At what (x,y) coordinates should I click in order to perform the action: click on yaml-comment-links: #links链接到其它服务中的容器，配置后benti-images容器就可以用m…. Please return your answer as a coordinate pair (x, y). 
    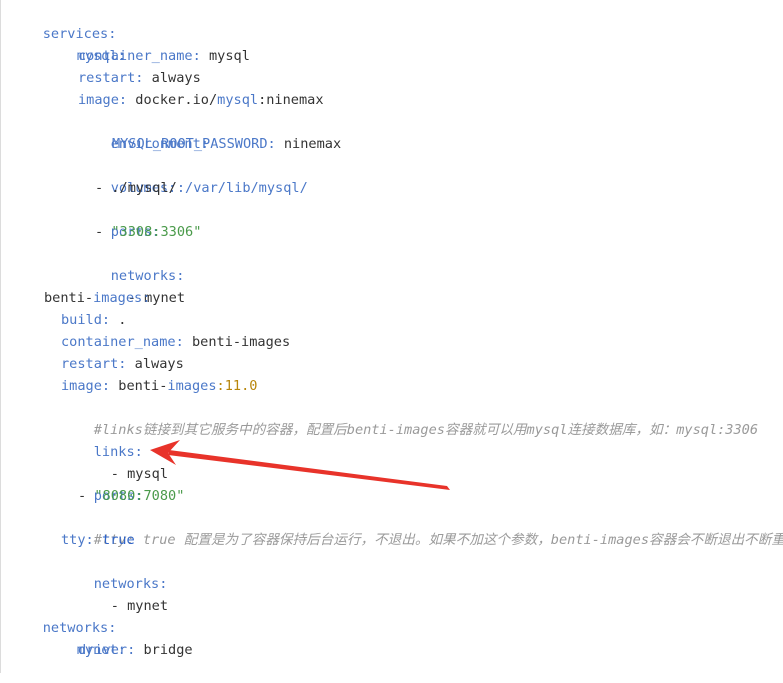
    Looking at the image, I should click on (426, 430).